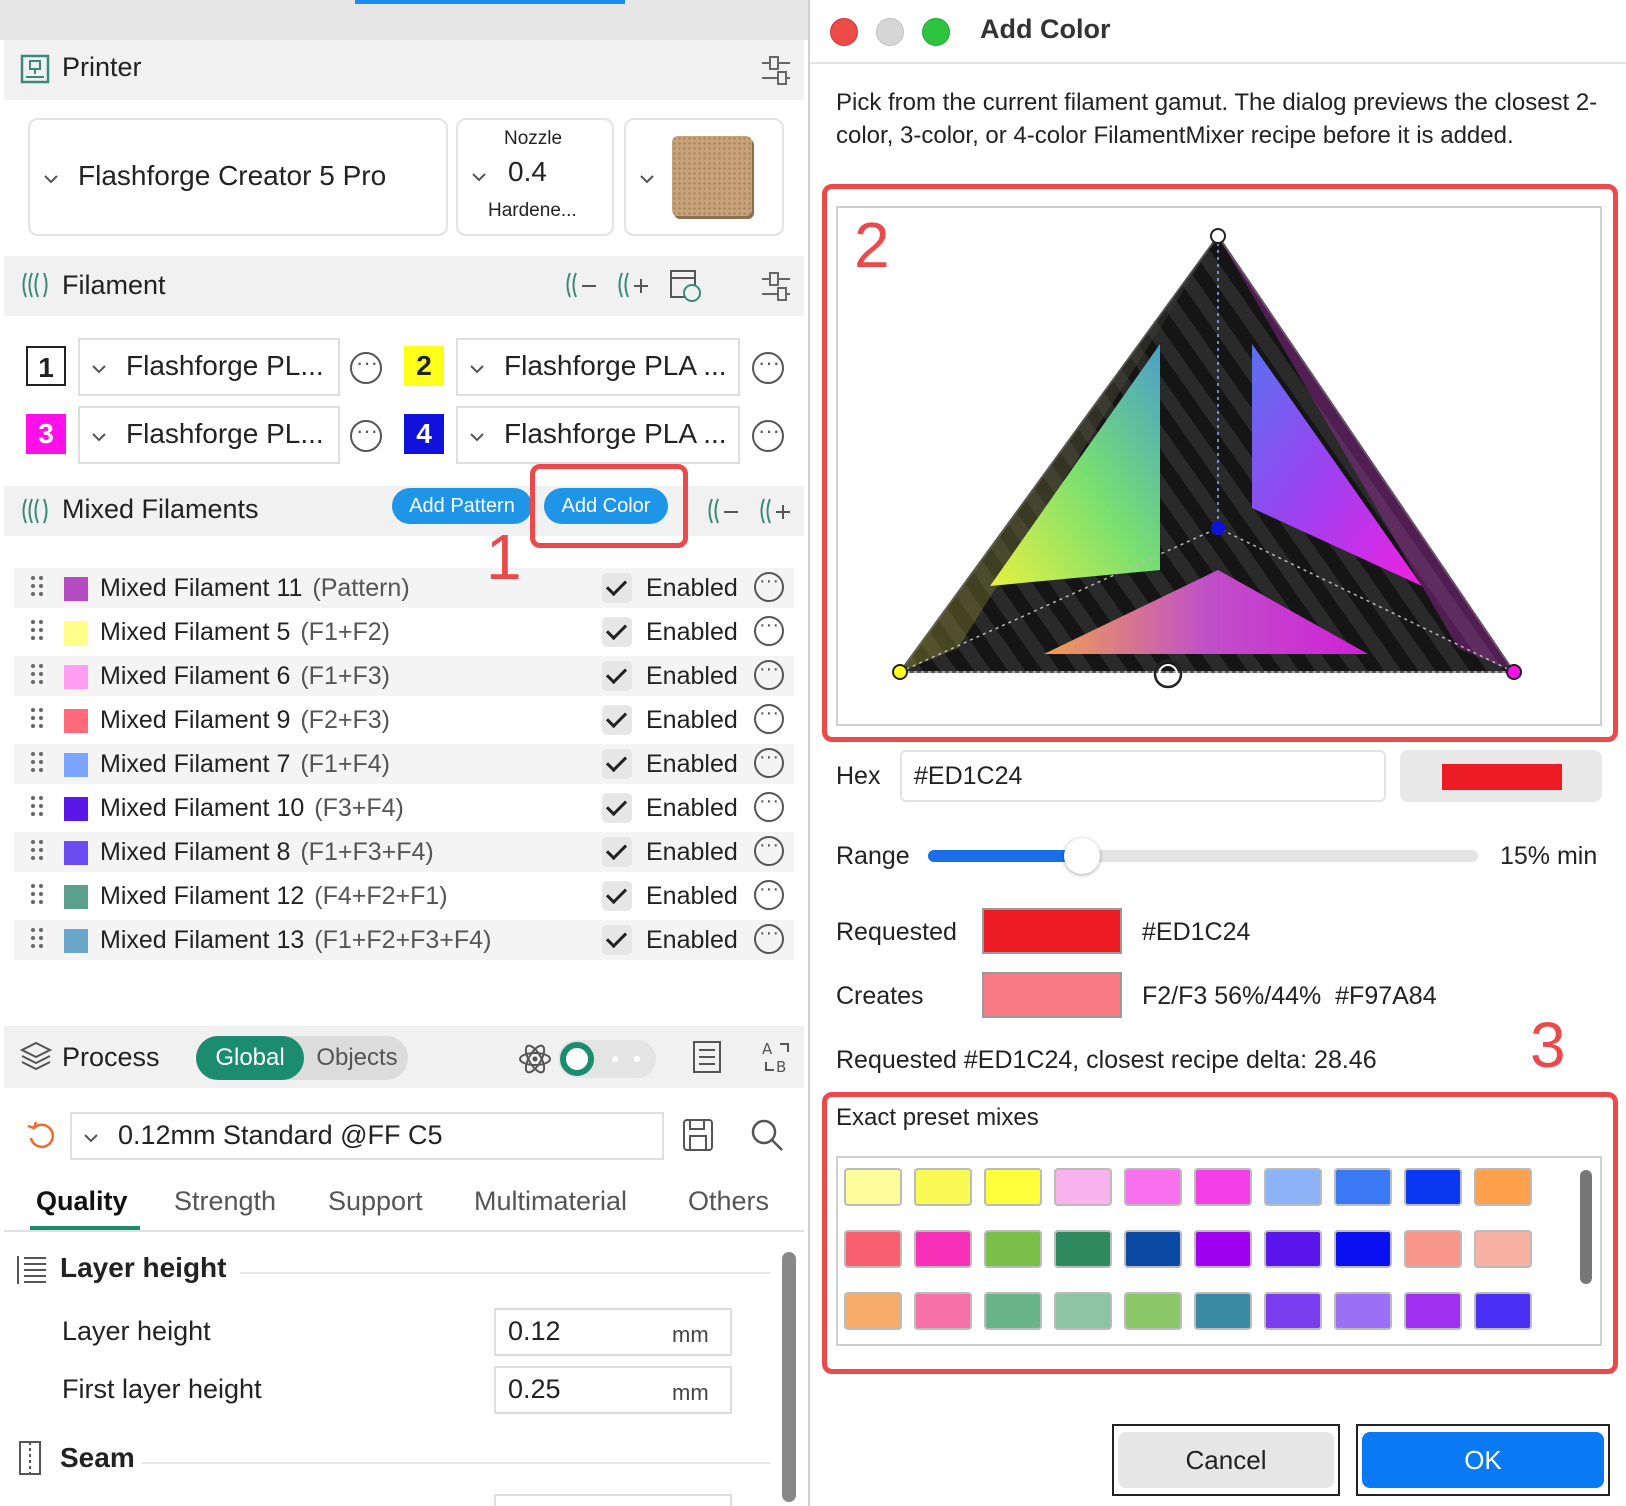  Describe the element at coordinates (274, 896) in the screenshot. I see `mixed-filament-name: Mixed Filament 12 (F4+F2+F1)` at that location.